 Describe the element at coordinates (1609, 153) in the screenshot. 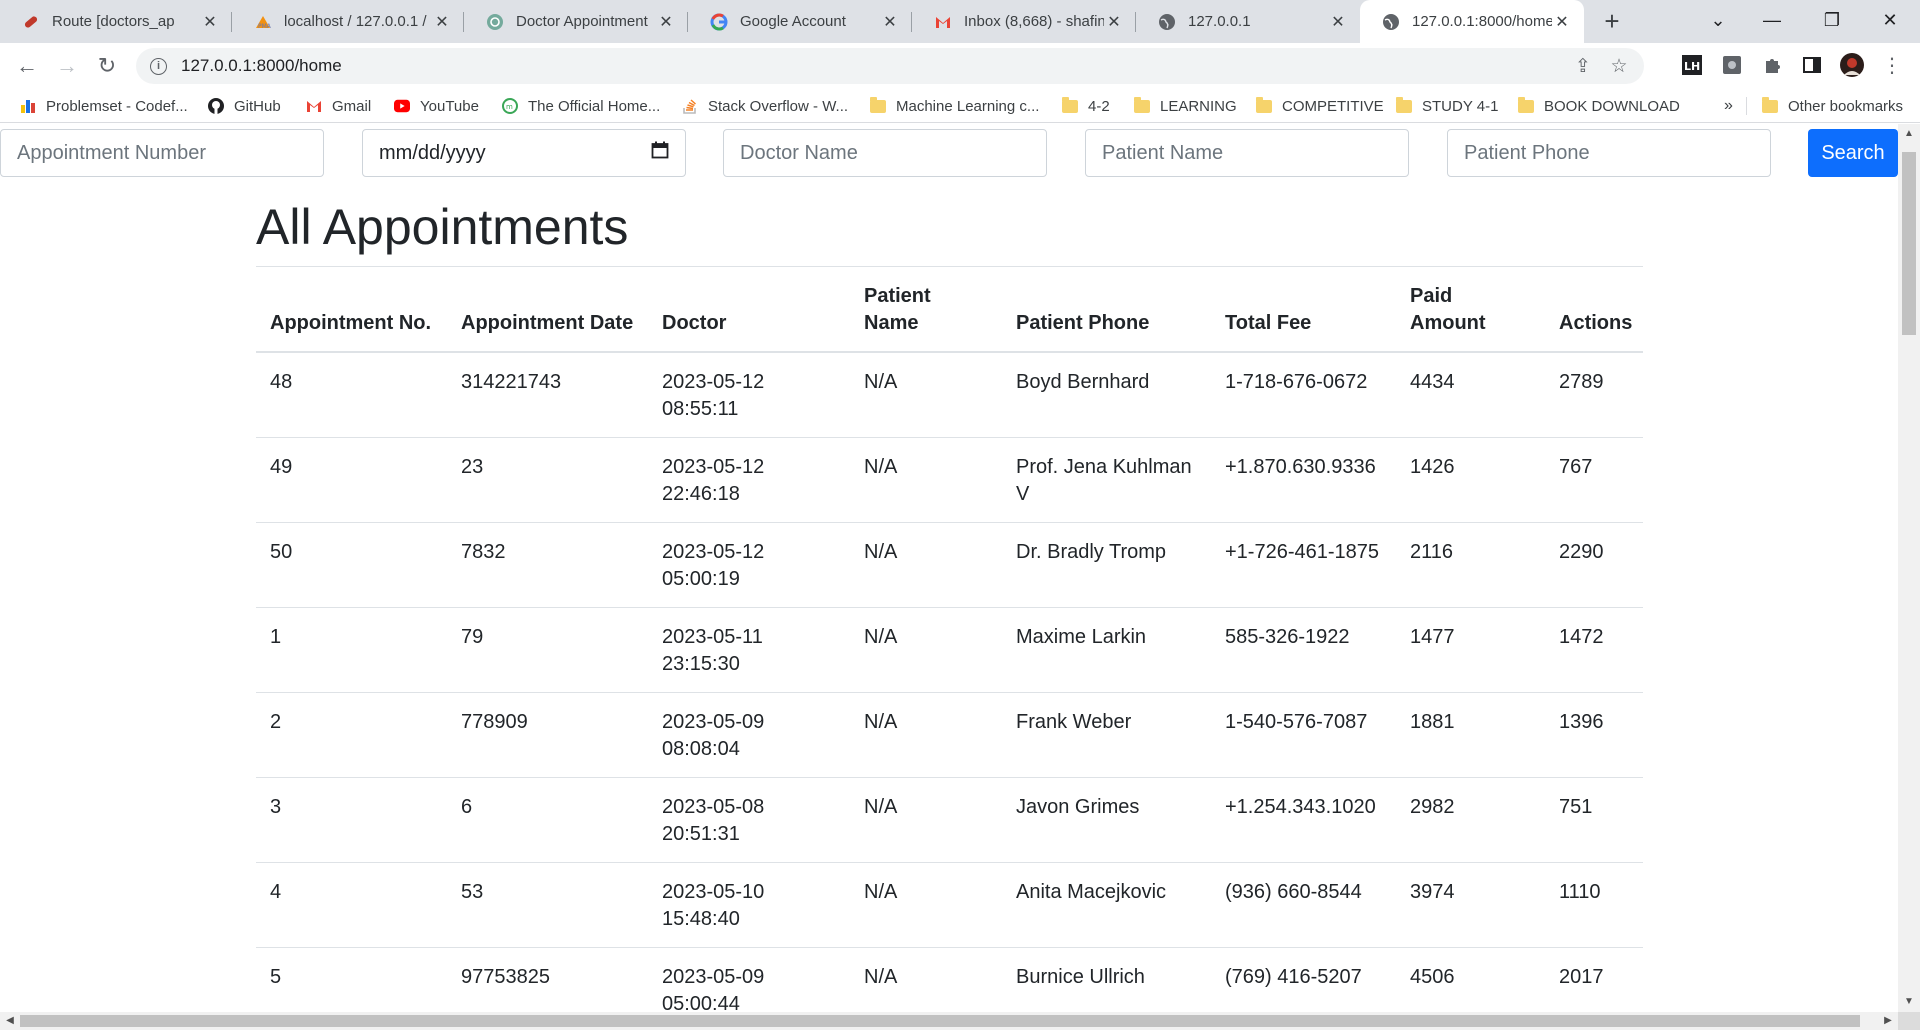

I see `patient-phone-input` at that location.